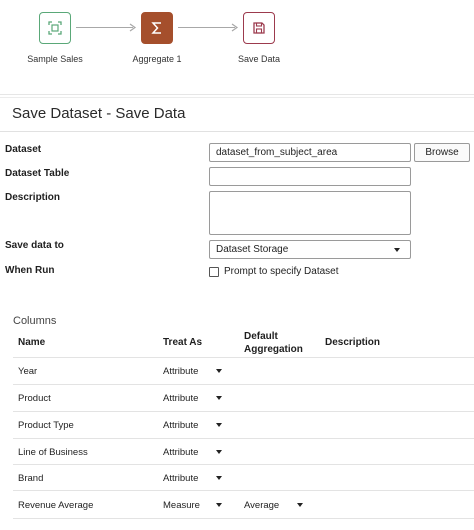 The height and width of the screenshot is (530, 474). I want to click on treat-as-select: Measure, so click(181, 505).